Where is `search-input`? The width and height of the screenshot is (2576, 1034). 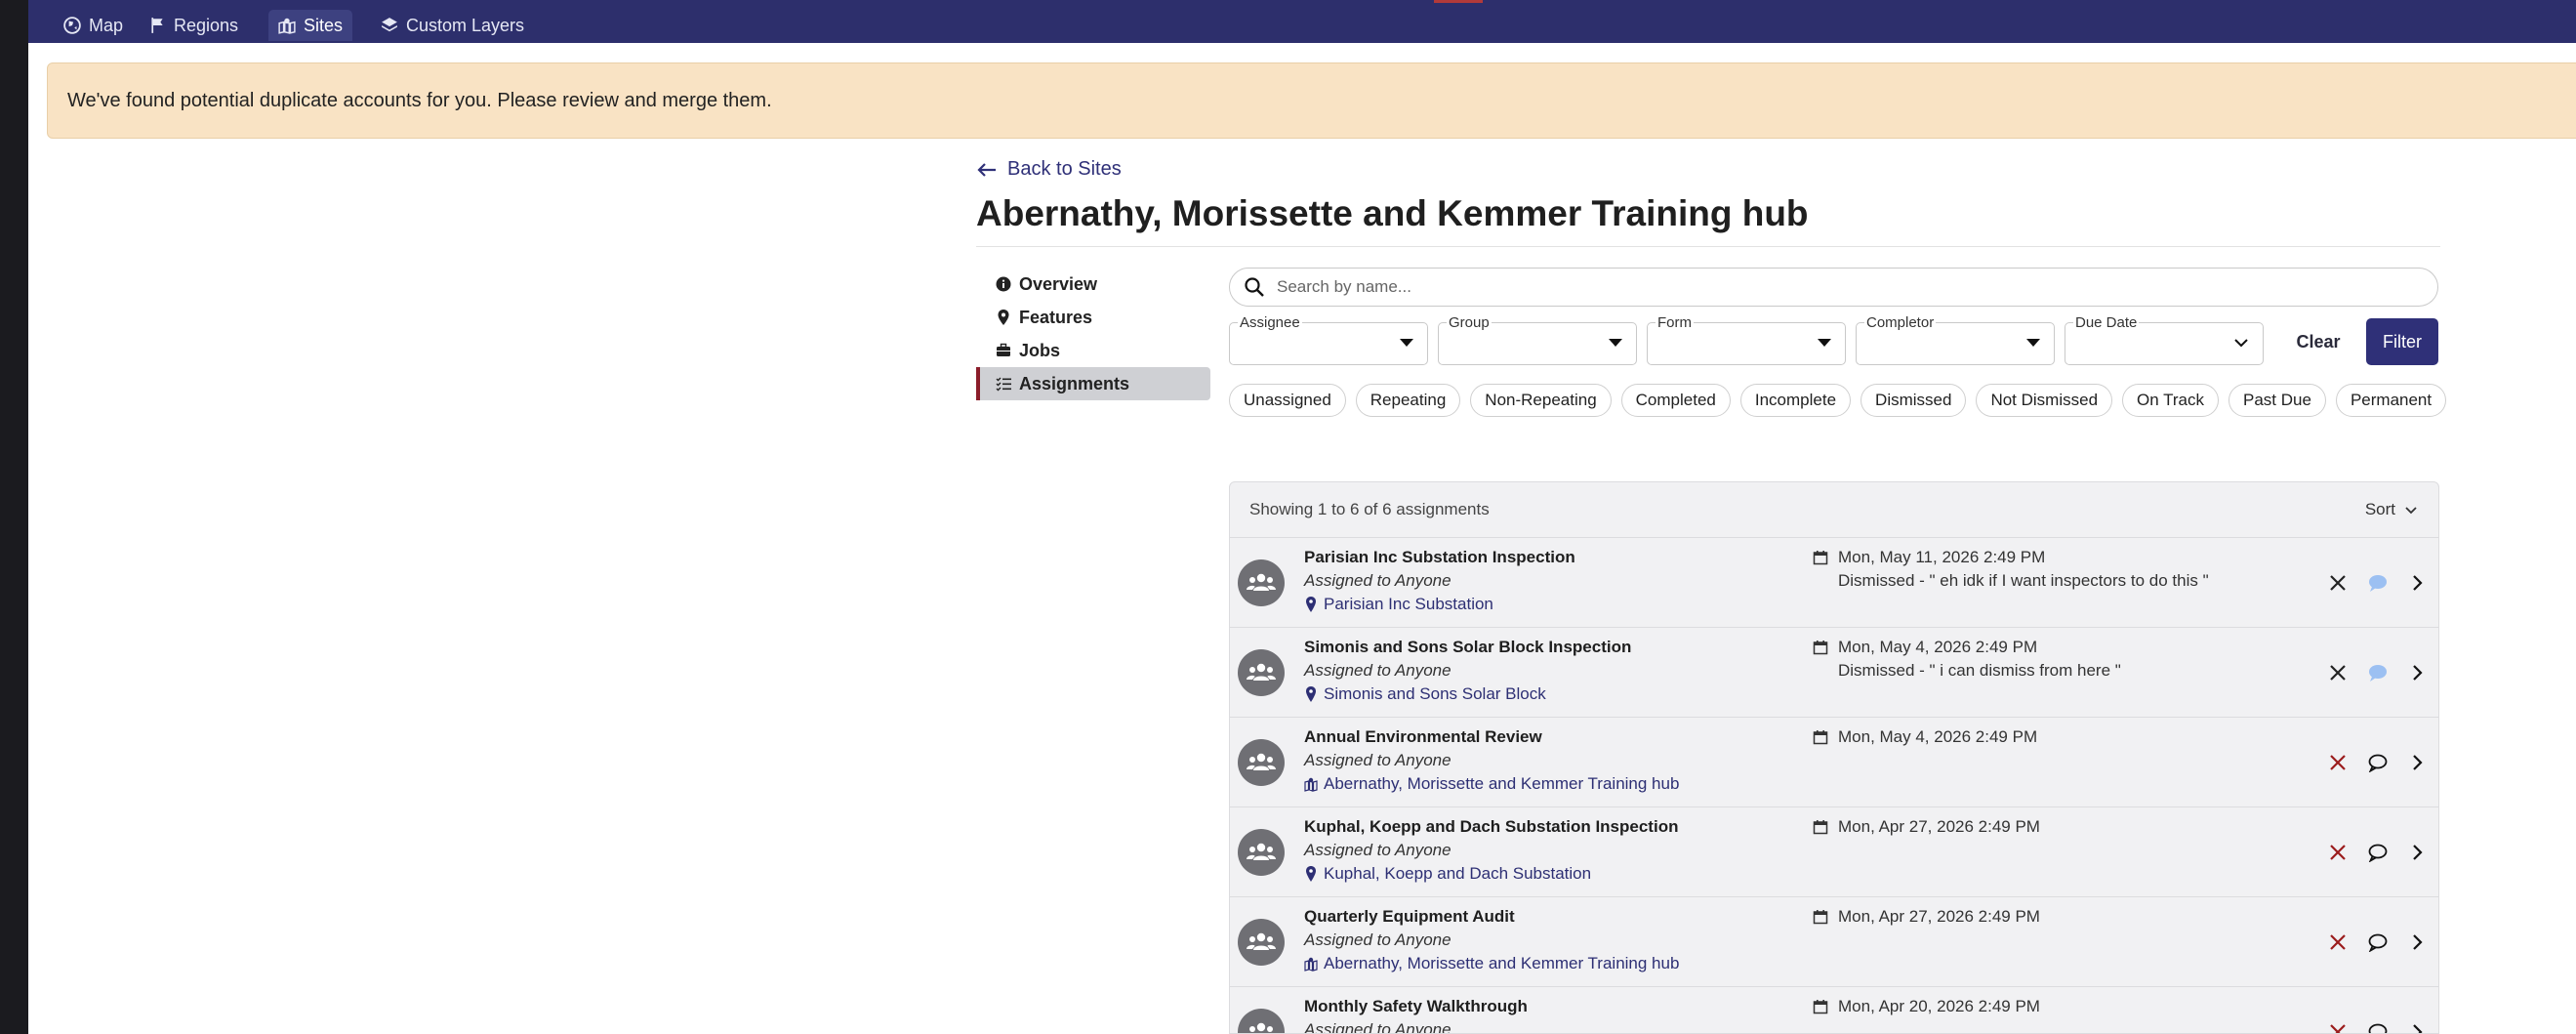
search-input is located at coordinates (1838, 287).